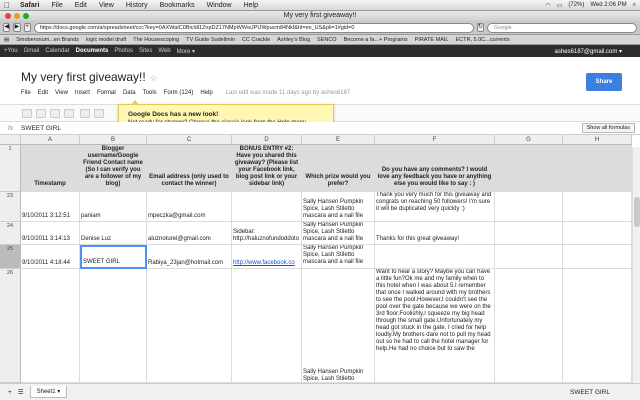 This screenshot has height=400, width=640. I want to click on doc-menu-insert: Insert, so click(82, 93).